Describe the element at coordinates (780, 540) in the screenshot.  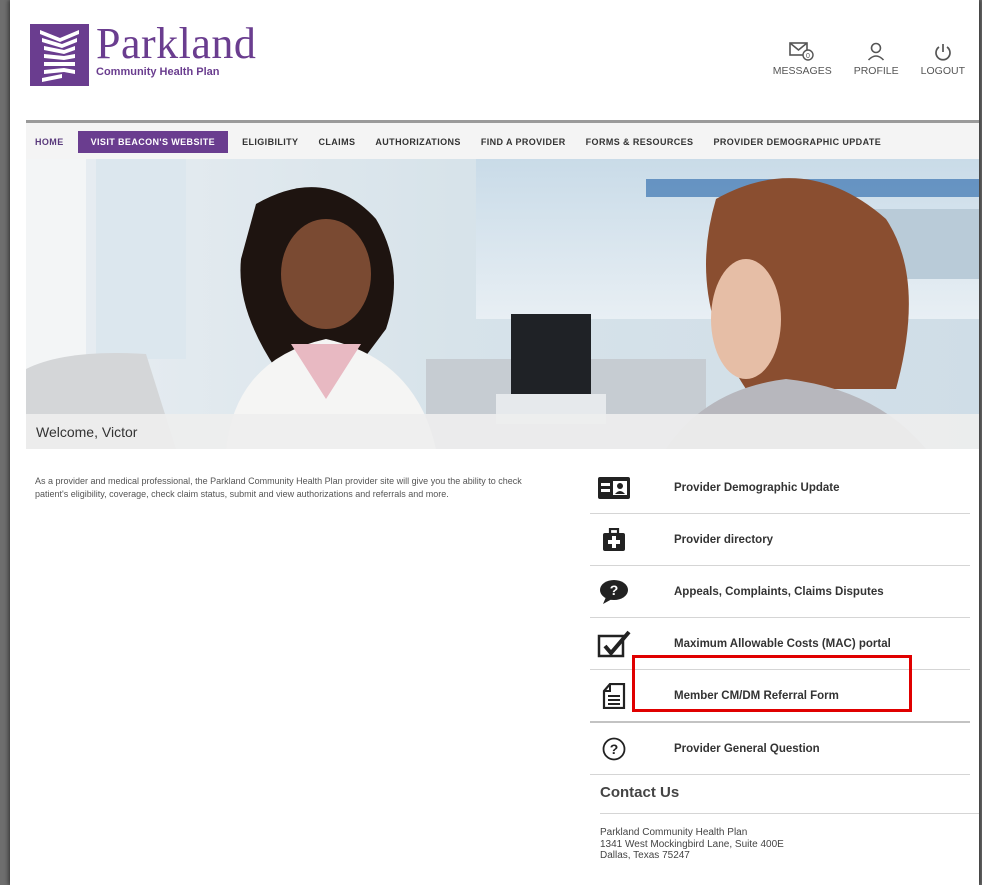
I see `link-provider-directory: Provider directory` at that location.